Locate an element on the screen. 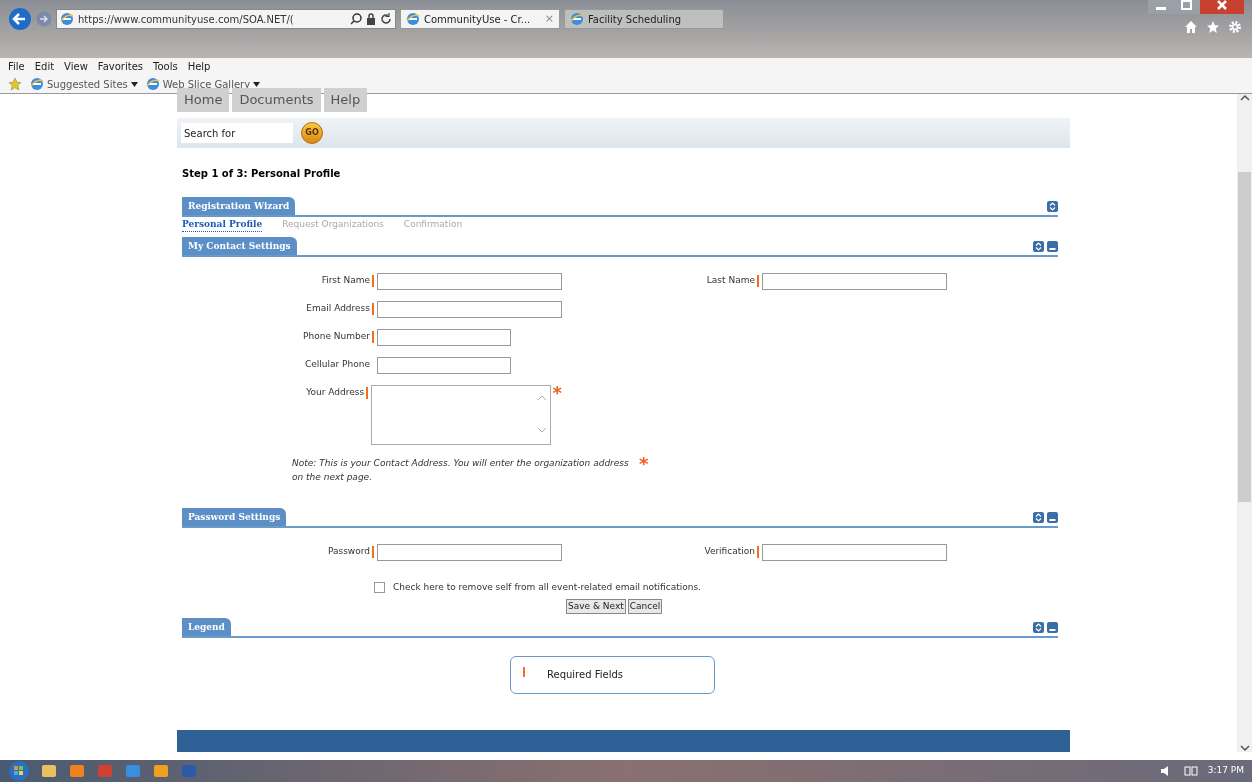  favorites-star-icon is located at coordinates (15, 84).